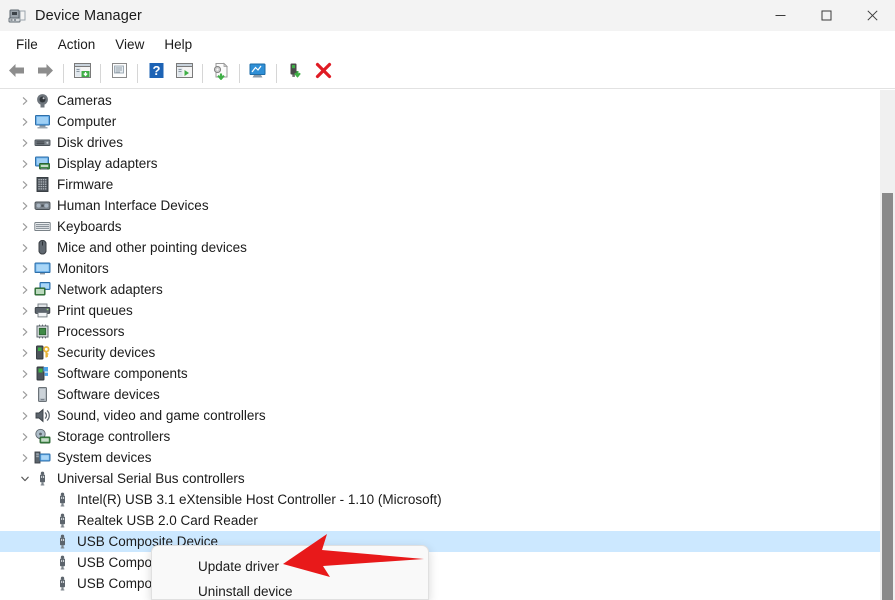  What do you see at coordinates (440, 352) in the screenshot?
I see `tree-row: Security devices` at bounding box center [440, 352].